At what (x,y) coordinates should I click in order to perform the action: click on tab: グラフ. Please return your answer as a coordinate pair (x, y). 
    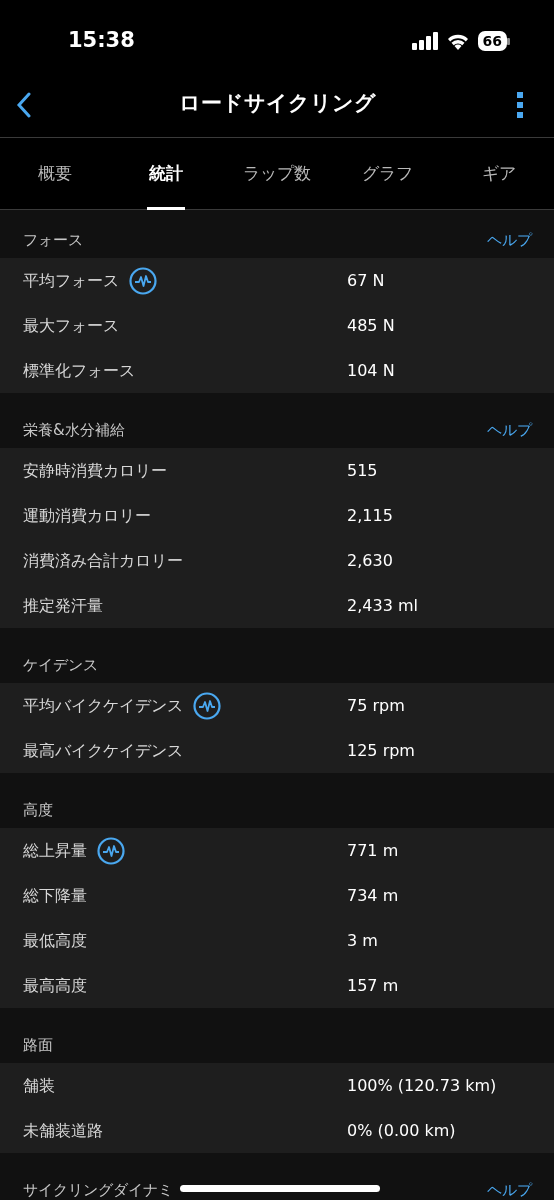
    Looking at the image, I should click on (388, 174).